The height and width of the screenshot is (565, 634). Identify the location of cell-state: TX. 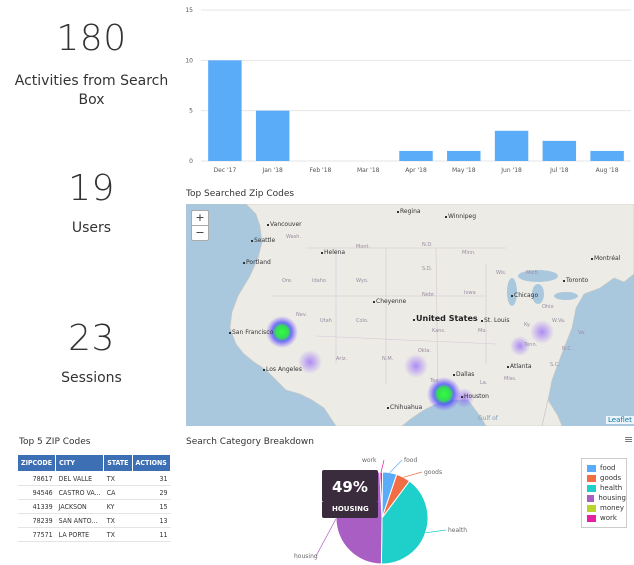
(118, 534).